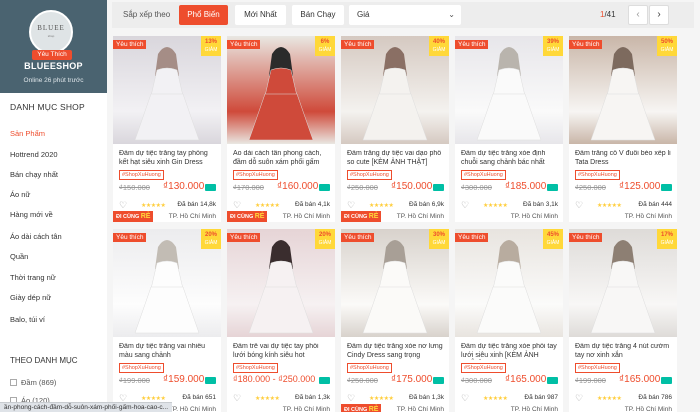  Describe the element at coordinates (13, 382) in the screenshot. I see `filter-checkbox` at that location.